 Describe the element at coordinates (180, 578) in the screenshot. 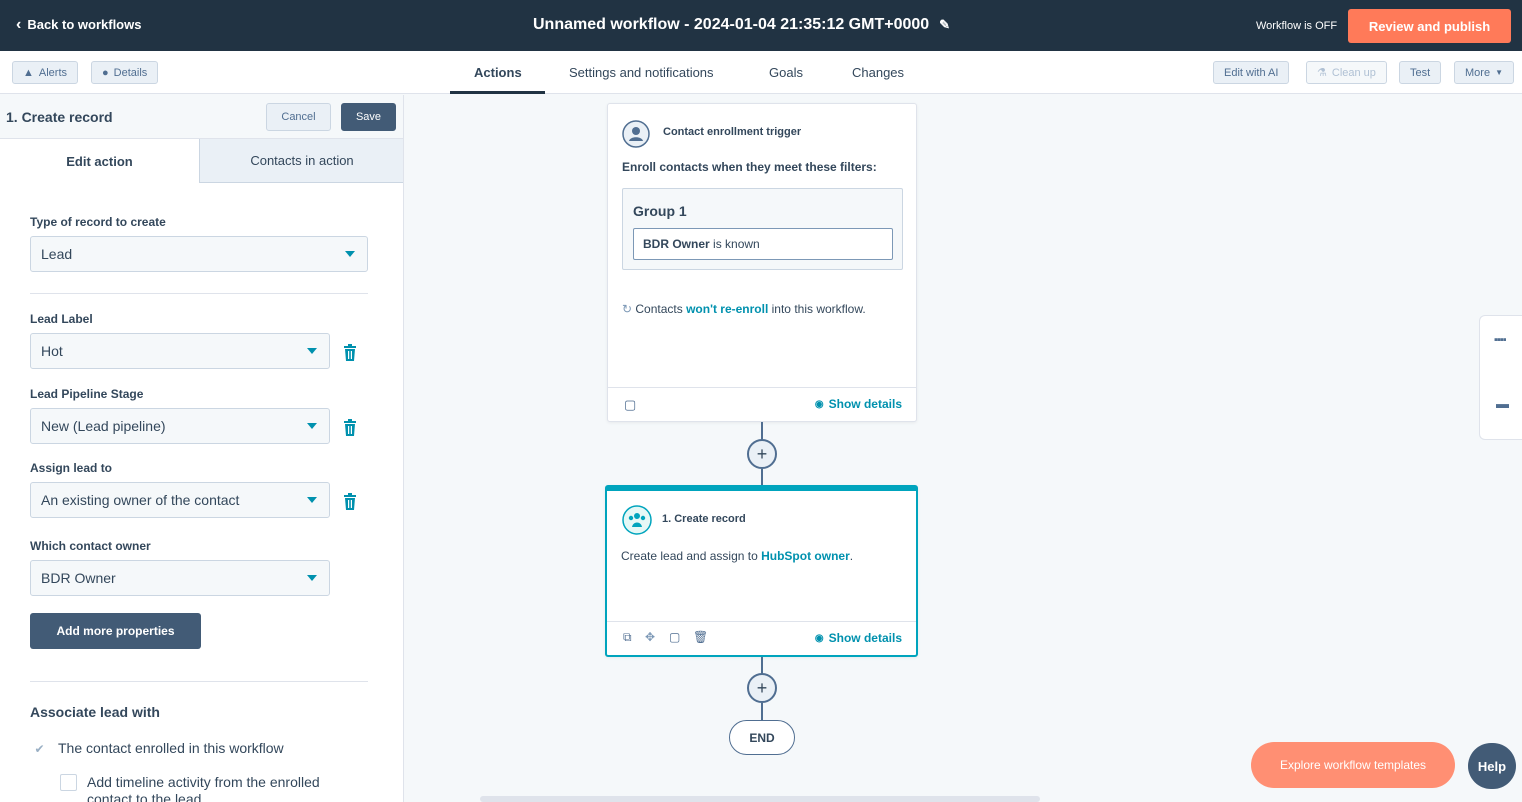

I see `contact-owner-select: BDR Owner` at that location.